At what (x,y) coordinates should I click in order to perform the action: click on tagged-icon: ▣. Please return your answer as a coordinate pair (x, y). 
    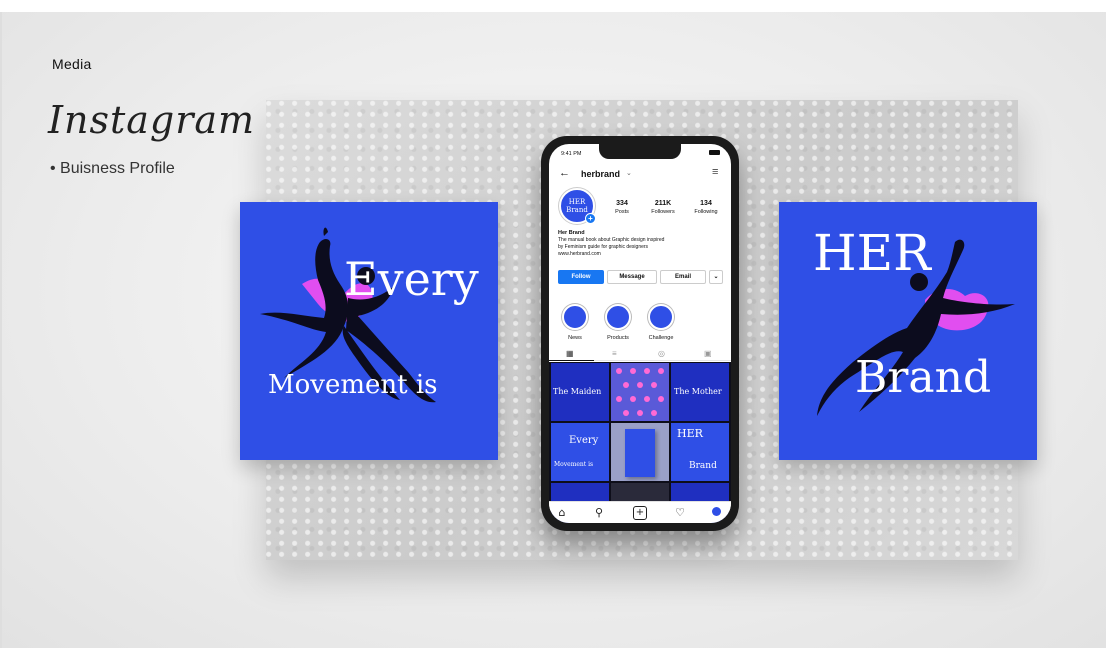
    Looking at the image, I should click on (708, 353).